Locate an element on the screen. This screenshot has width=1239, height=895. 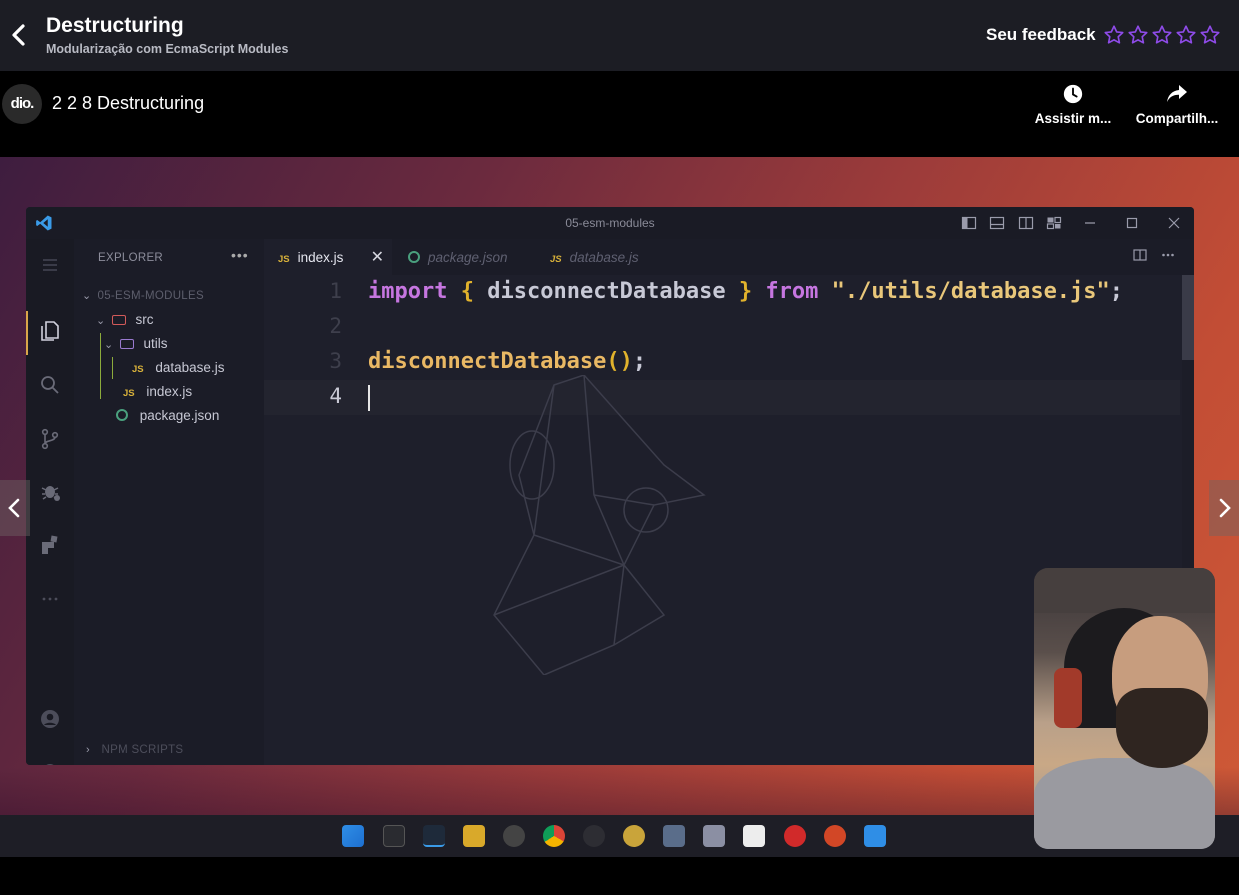
scrollbar-thumb is located at coordinates (1188, 317).